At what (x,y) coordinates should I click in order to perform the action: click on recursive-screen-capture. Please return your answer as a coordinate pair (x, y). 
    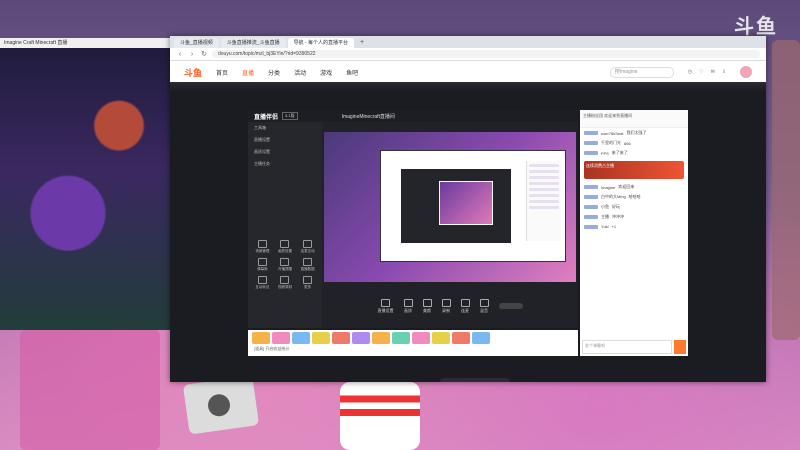
    Looking at the image, I should click on (473, 206).